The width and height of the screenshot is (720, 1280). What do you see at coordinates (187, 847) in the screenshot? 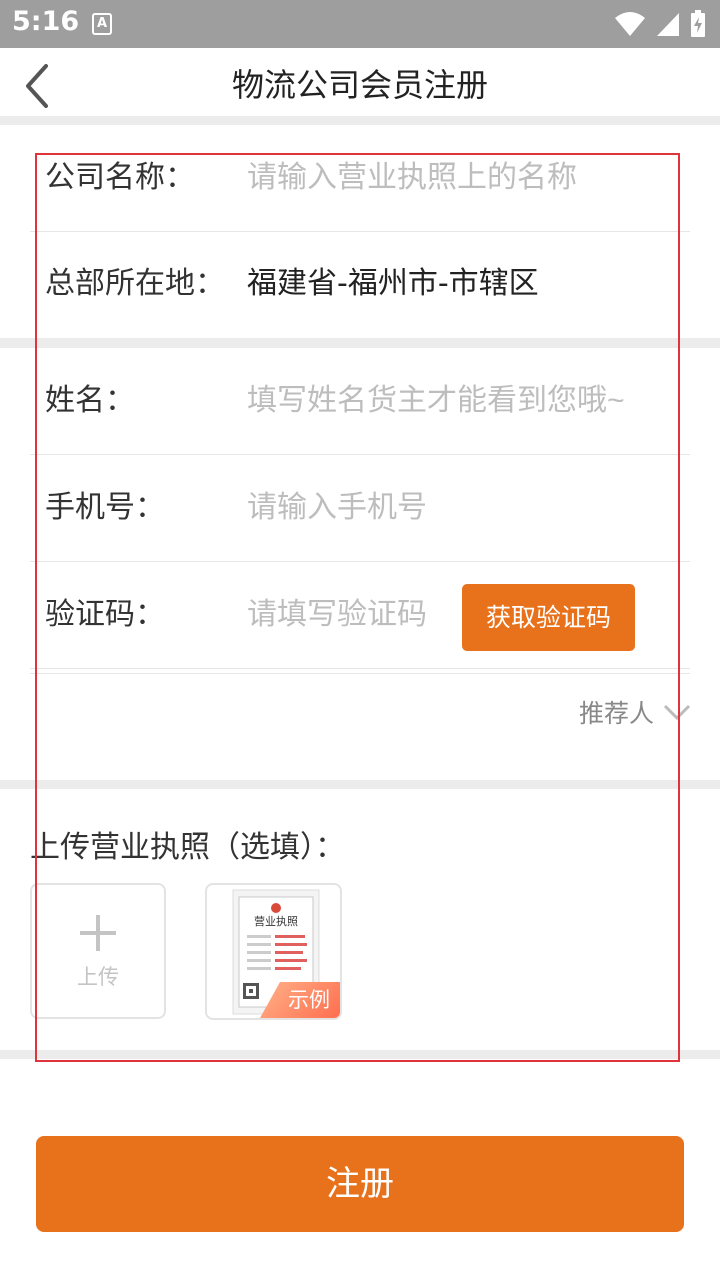
I see `upload-title: 上传营业执照（选填）：` at bounding box center [187, 847].